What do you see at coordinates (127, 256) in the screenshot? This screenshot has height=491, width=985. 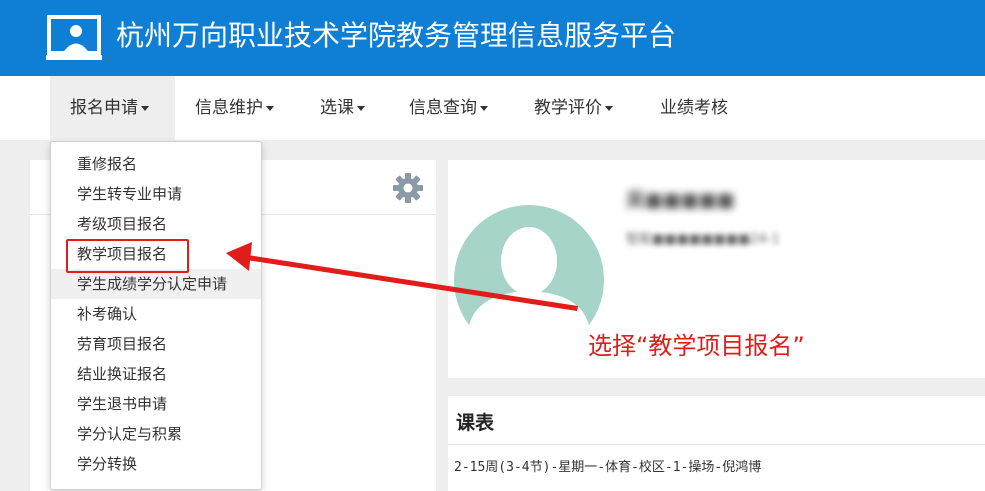 I see `highlight-box` at bounding box center [127, 256].